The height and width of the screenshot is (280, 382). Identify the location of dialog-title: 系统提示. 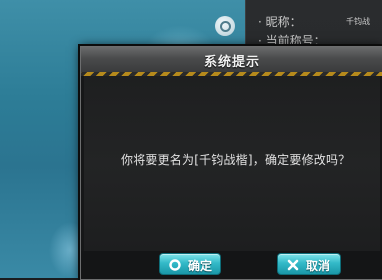
(231, 62).